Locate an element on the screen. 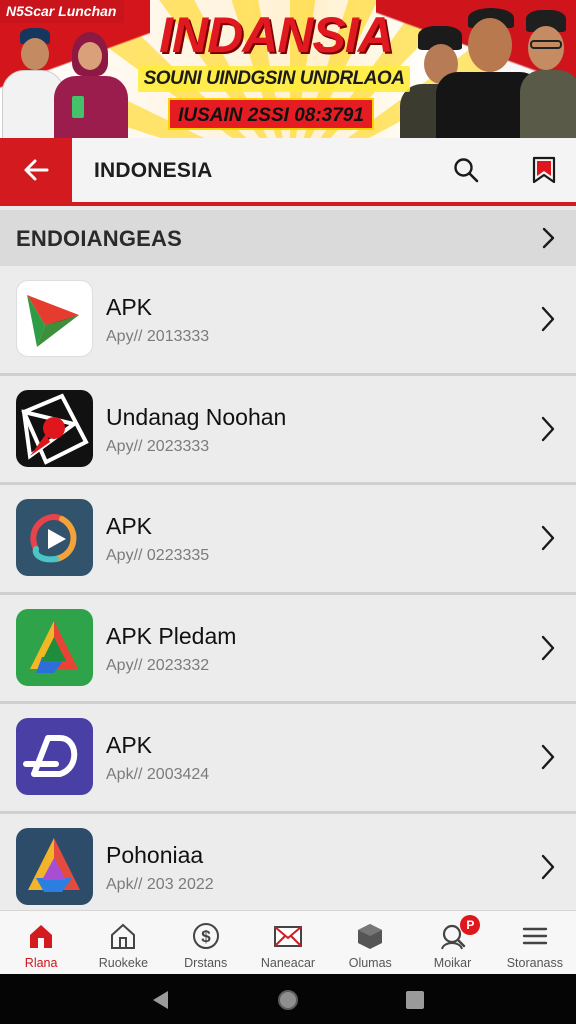  system-back-icon is located at coordinates (161, 1000).